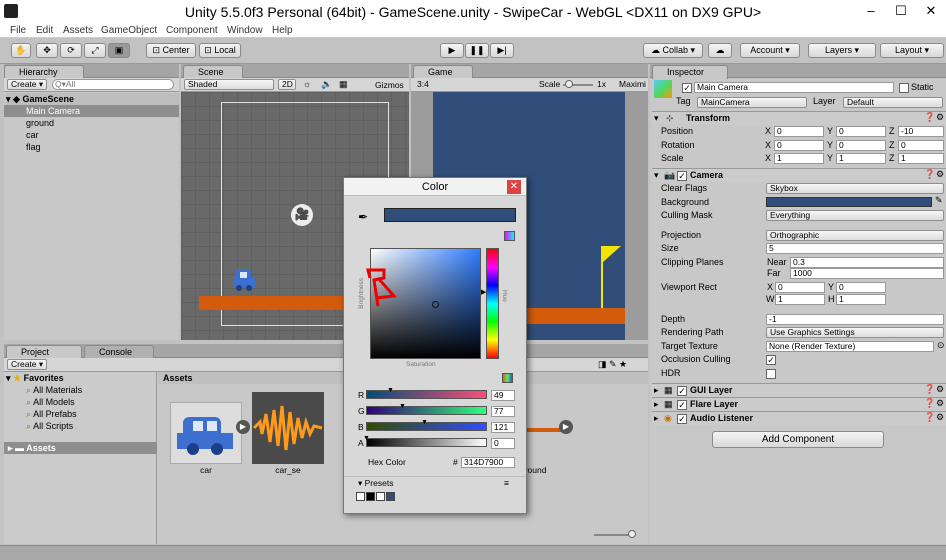 The height and width of the screenshot is (560, 946). What do you see at coordinates (941, 345) in the screenshot?
I see `object-picker-icon: ⊙` at bounding box center [941, 345].